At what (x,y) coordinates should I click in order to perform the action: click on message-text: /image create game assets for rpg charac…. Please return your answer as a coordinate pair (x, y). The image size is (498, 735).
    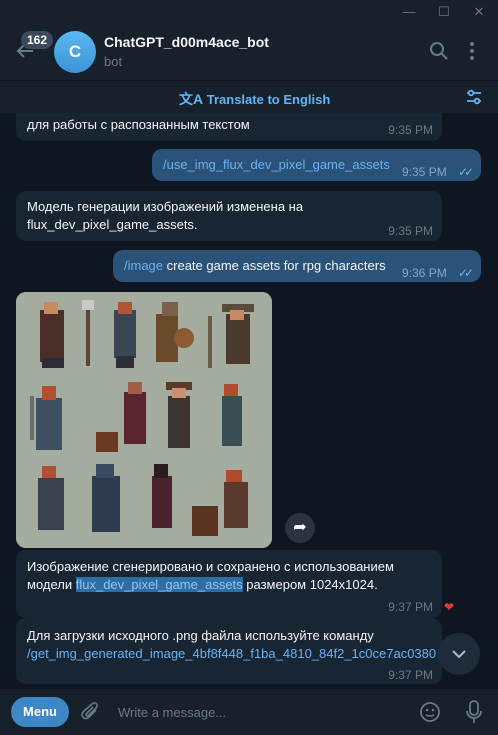
    Looking at the image, I should click on (255, 266).